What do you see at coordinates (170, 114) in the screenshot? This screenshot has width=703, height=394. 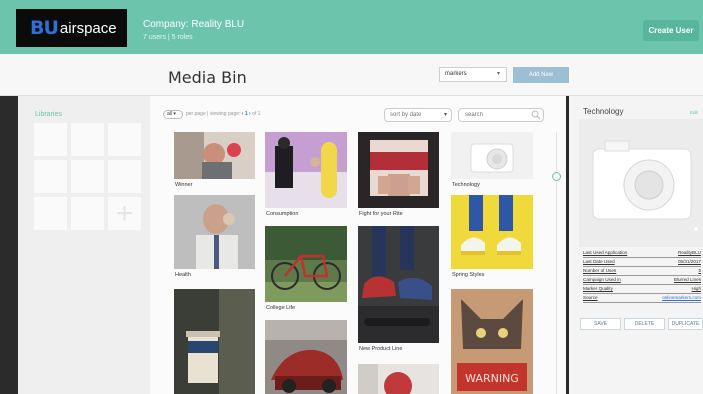 I see `per-page-value: all` at bounding box center [170, 114].